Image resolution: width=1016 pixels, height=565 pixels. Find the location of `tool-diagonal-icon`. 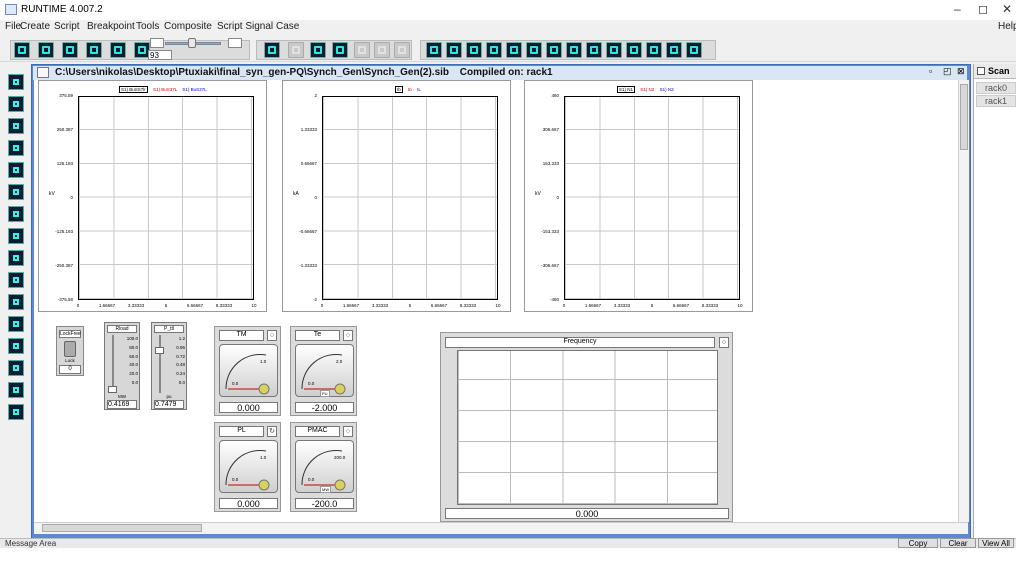

tool-diagonal-icon is located at coordinates (16, 368).